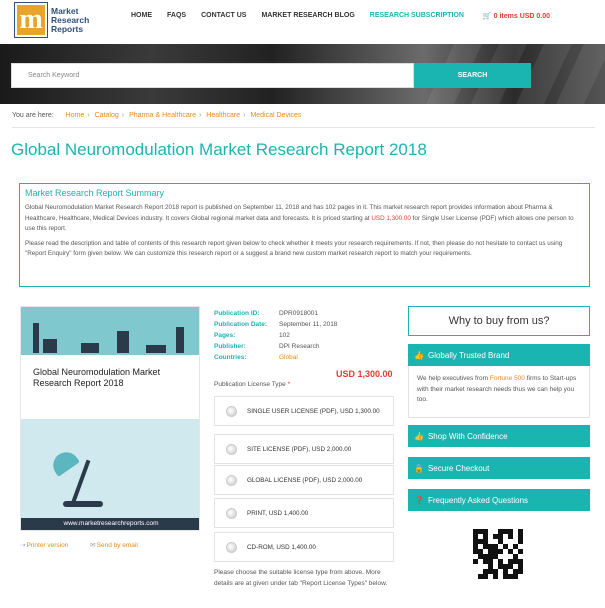  I want to click on printer-version-link: ⇢Printer version, so click(49, 545).